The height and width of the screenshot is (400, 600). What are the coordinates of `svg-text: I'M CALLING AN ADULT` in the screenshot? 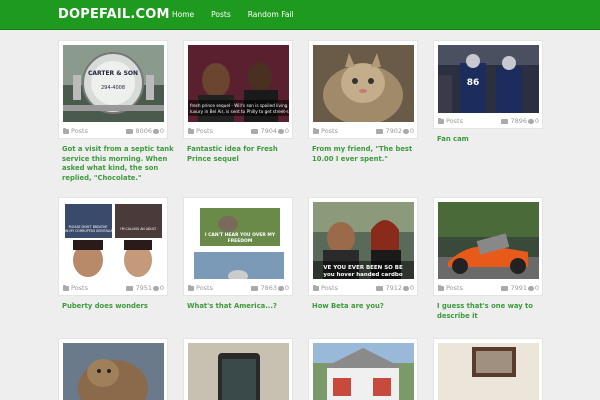 It's located at (138, 229).